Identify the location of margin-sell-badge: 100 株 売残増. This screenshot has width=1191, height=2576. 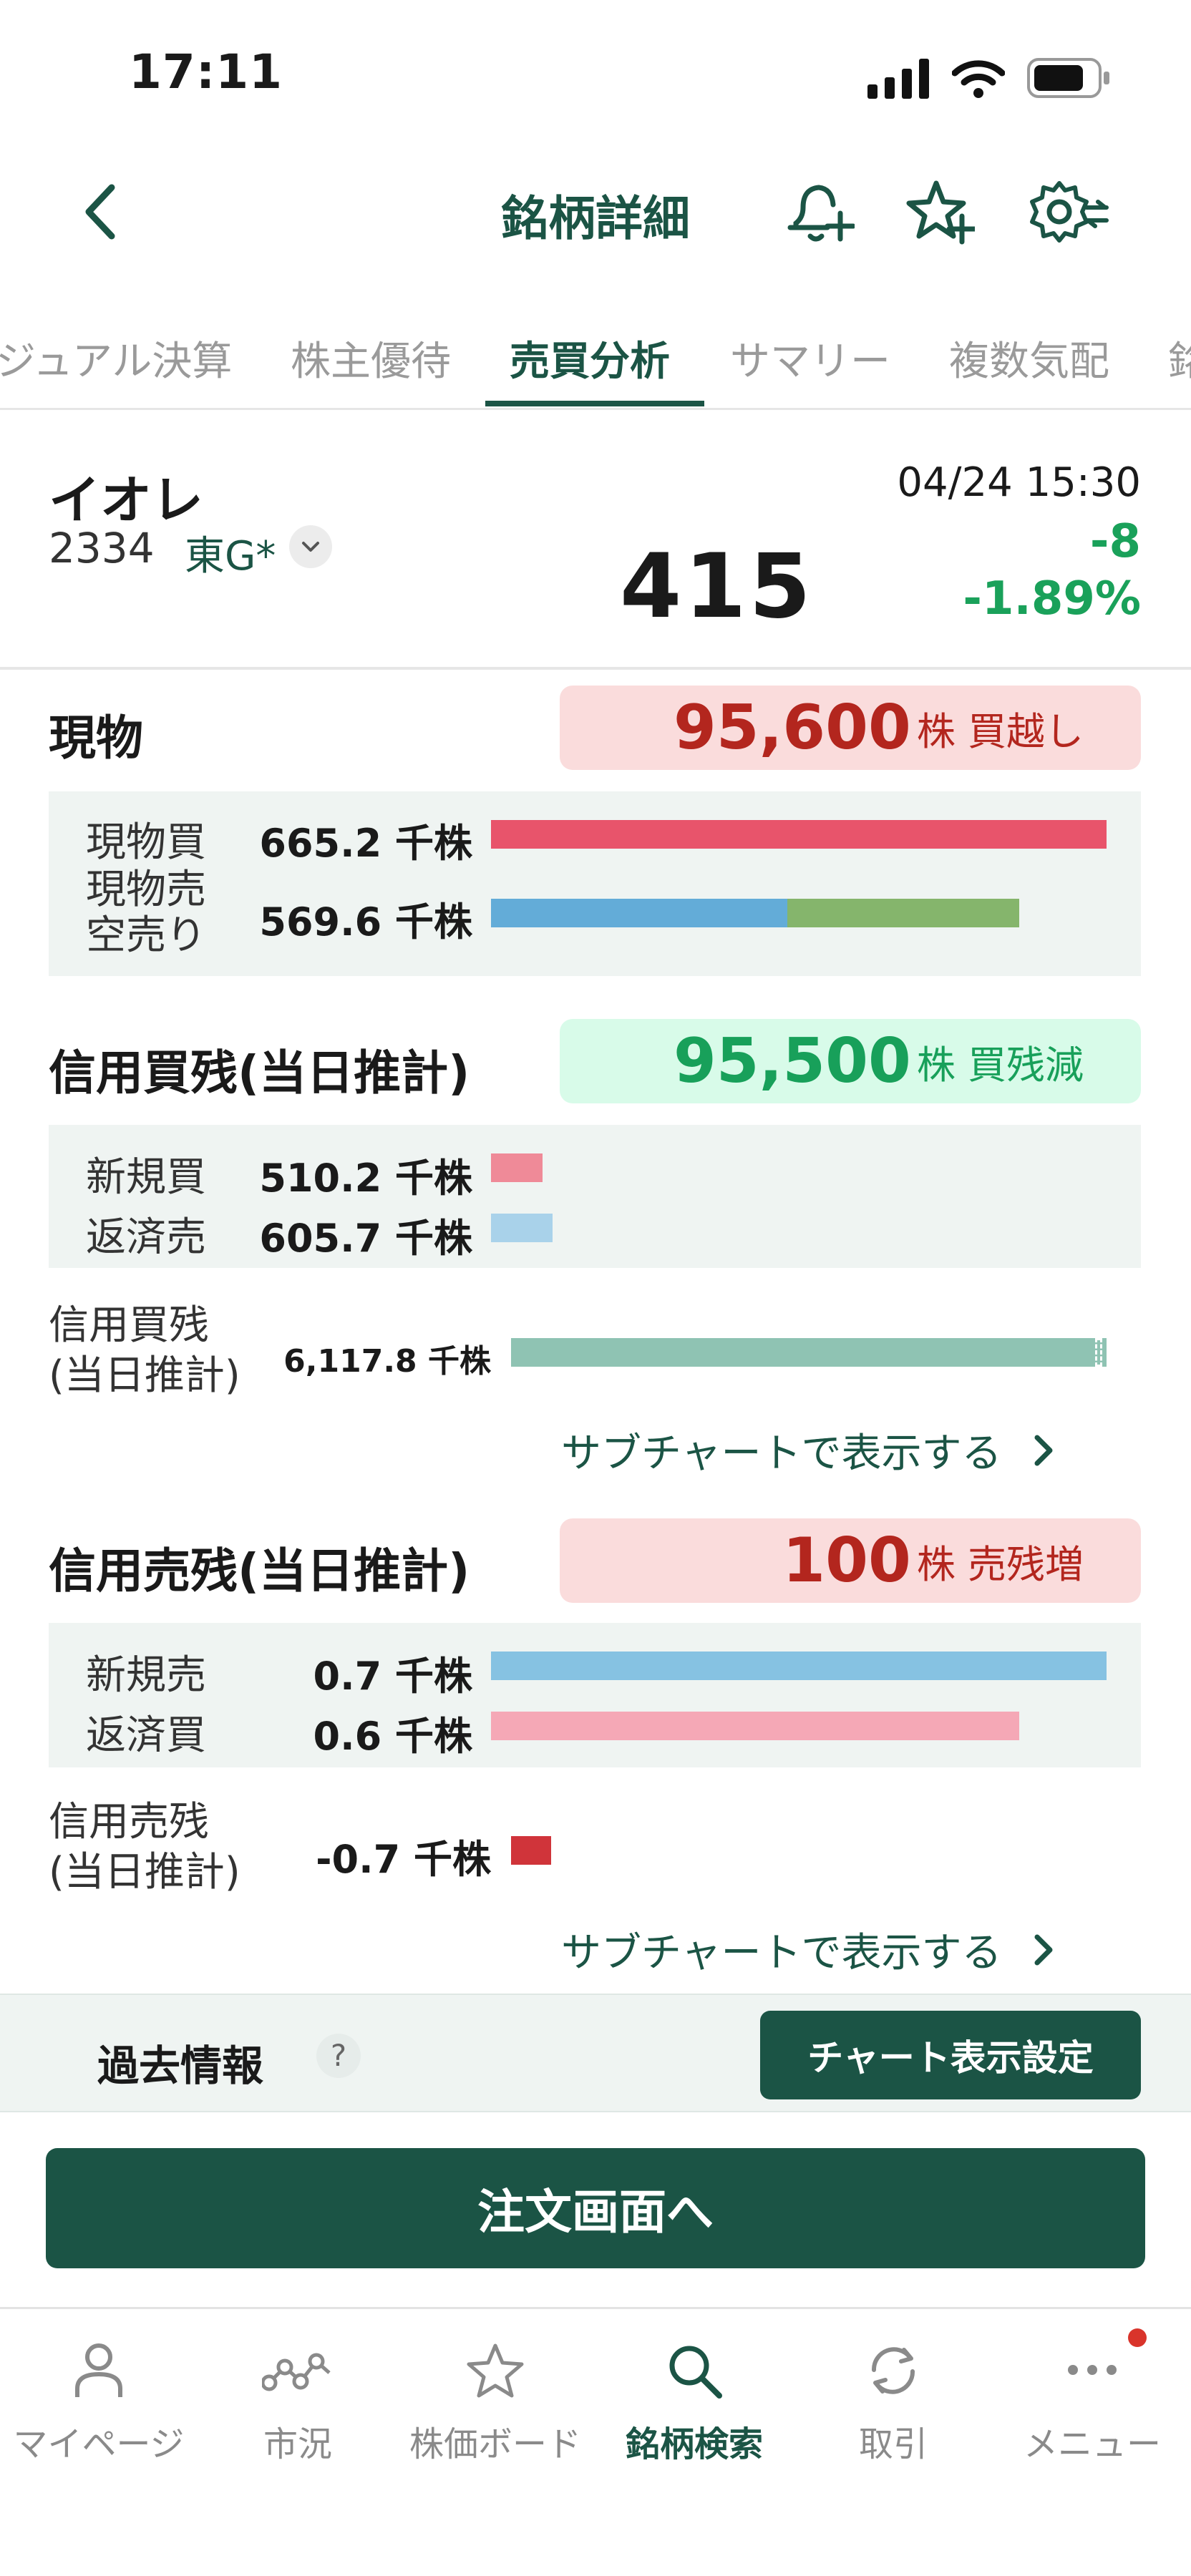
(850, 1560).